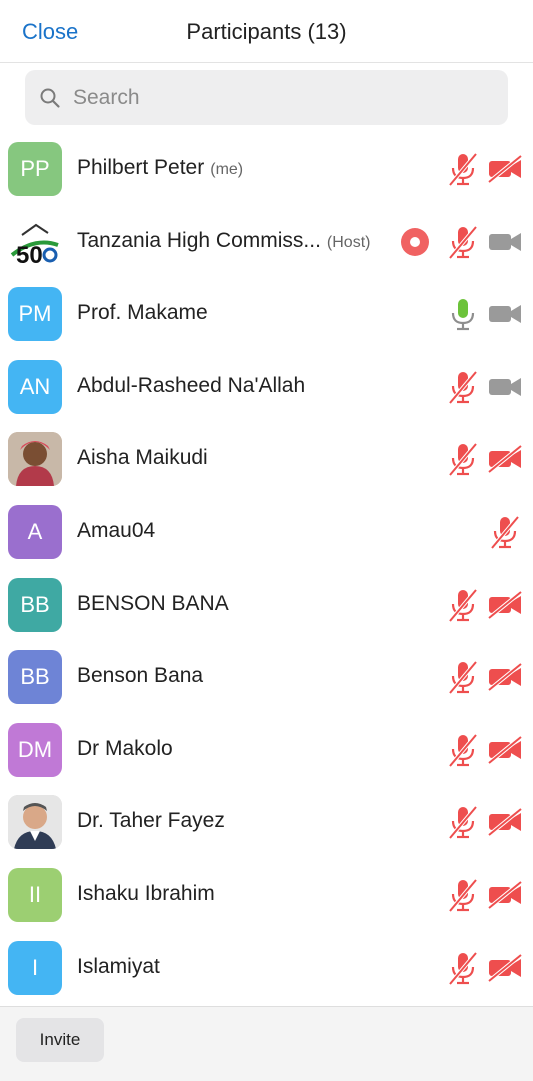  I want to click on participant-name-block: Aisha Maikudi, so click(142, 458).